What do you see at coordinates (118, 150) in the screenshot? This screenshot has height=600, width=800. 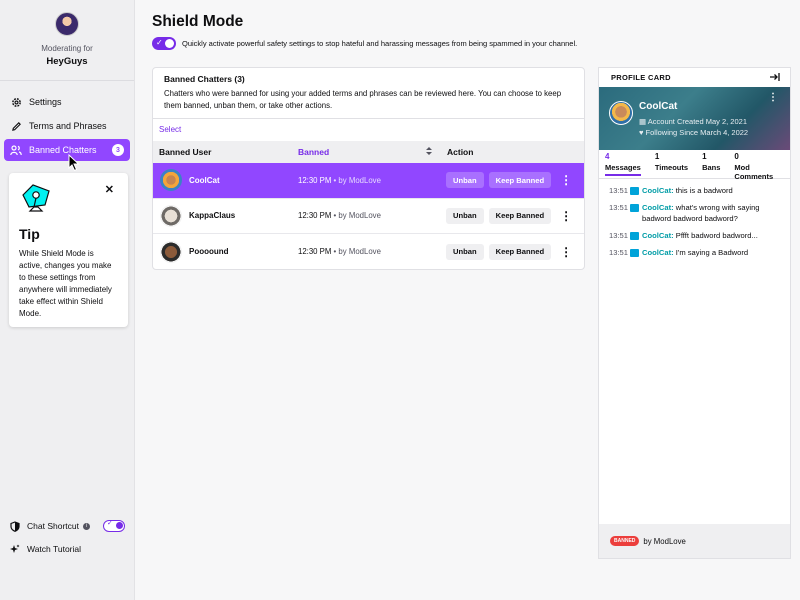 I see `count-badge: 3` at bounding box center [118, 150].